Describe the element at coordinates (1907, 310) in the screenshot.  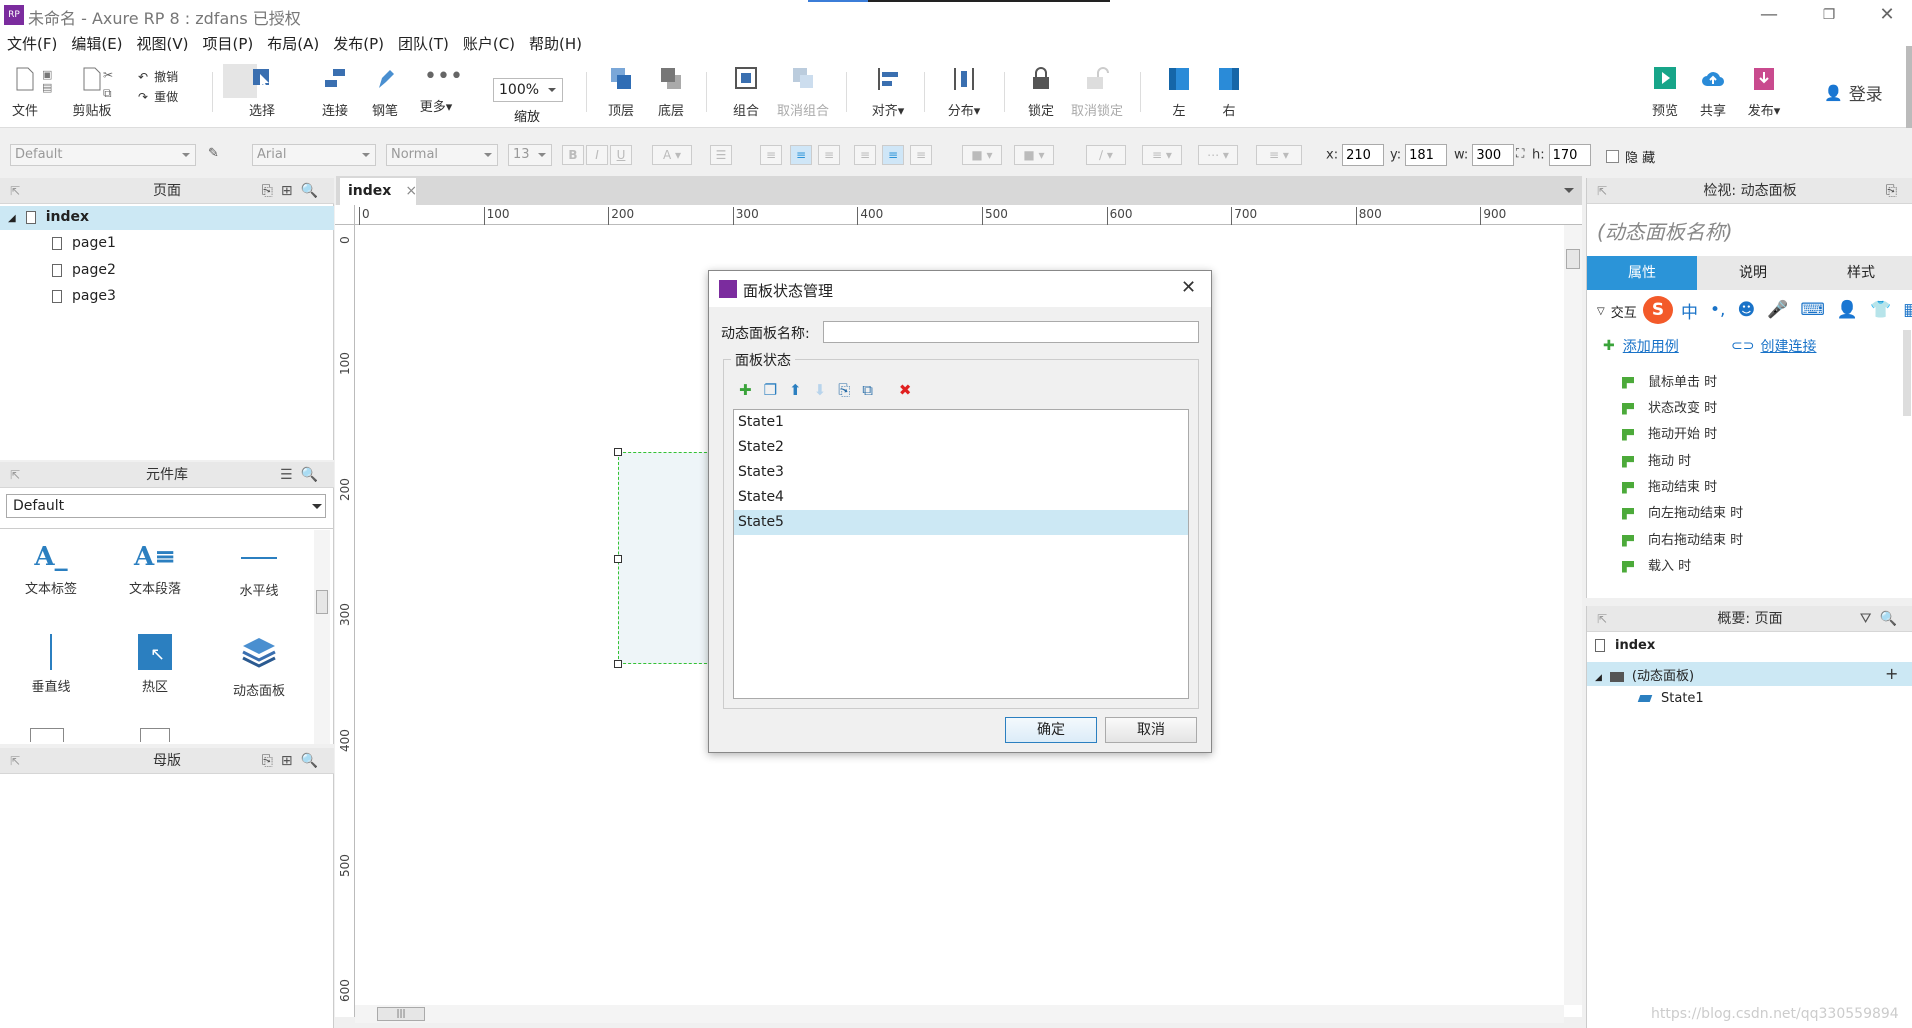
I see `tools-grid-icon: ▦` at that location.